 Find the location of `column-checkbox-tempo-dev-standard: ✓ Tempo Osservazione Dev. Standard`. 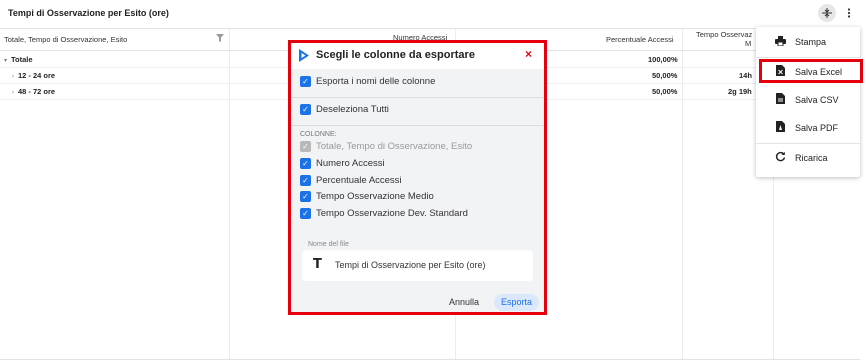

column-checkbox-tempo-dev-standard: ✓ Tempo Osservazione Dev. Standard is located at coordinates (384, 213).